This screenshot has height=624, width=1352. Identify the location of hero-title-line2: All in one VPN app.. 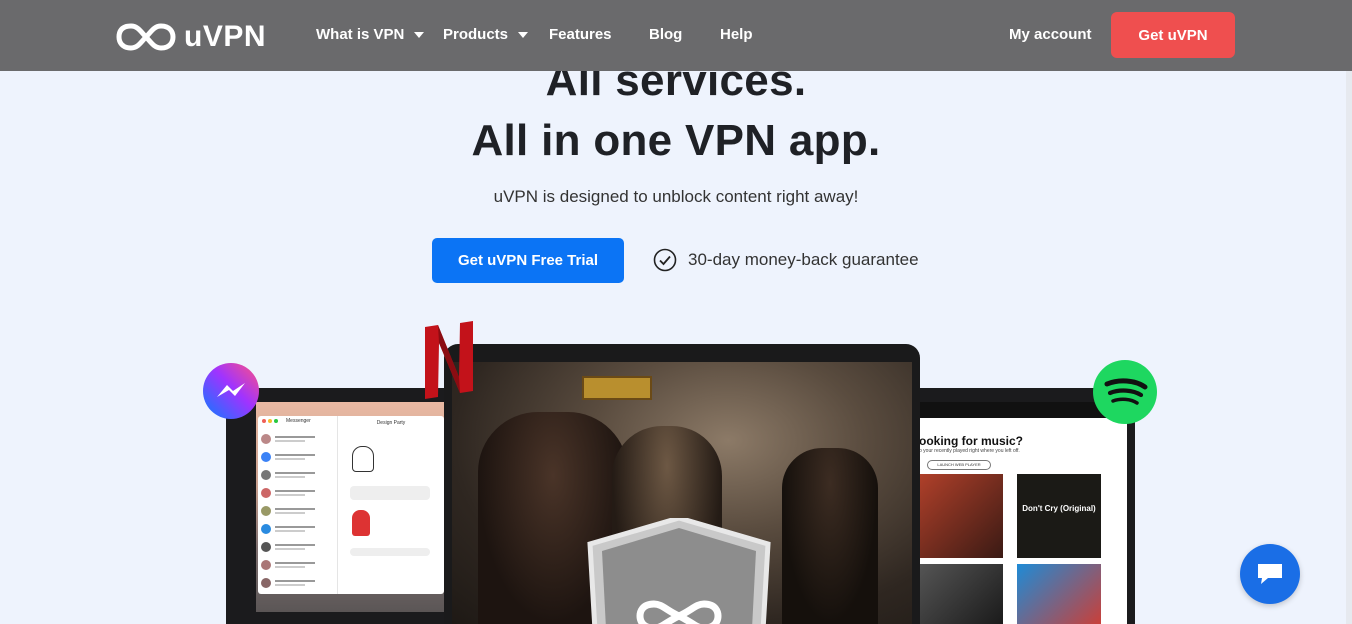
(676, 140).